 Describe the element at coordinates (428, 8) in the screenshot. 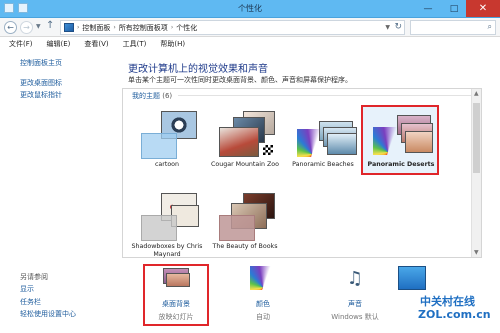

I see `minimize-button: —` at that location.